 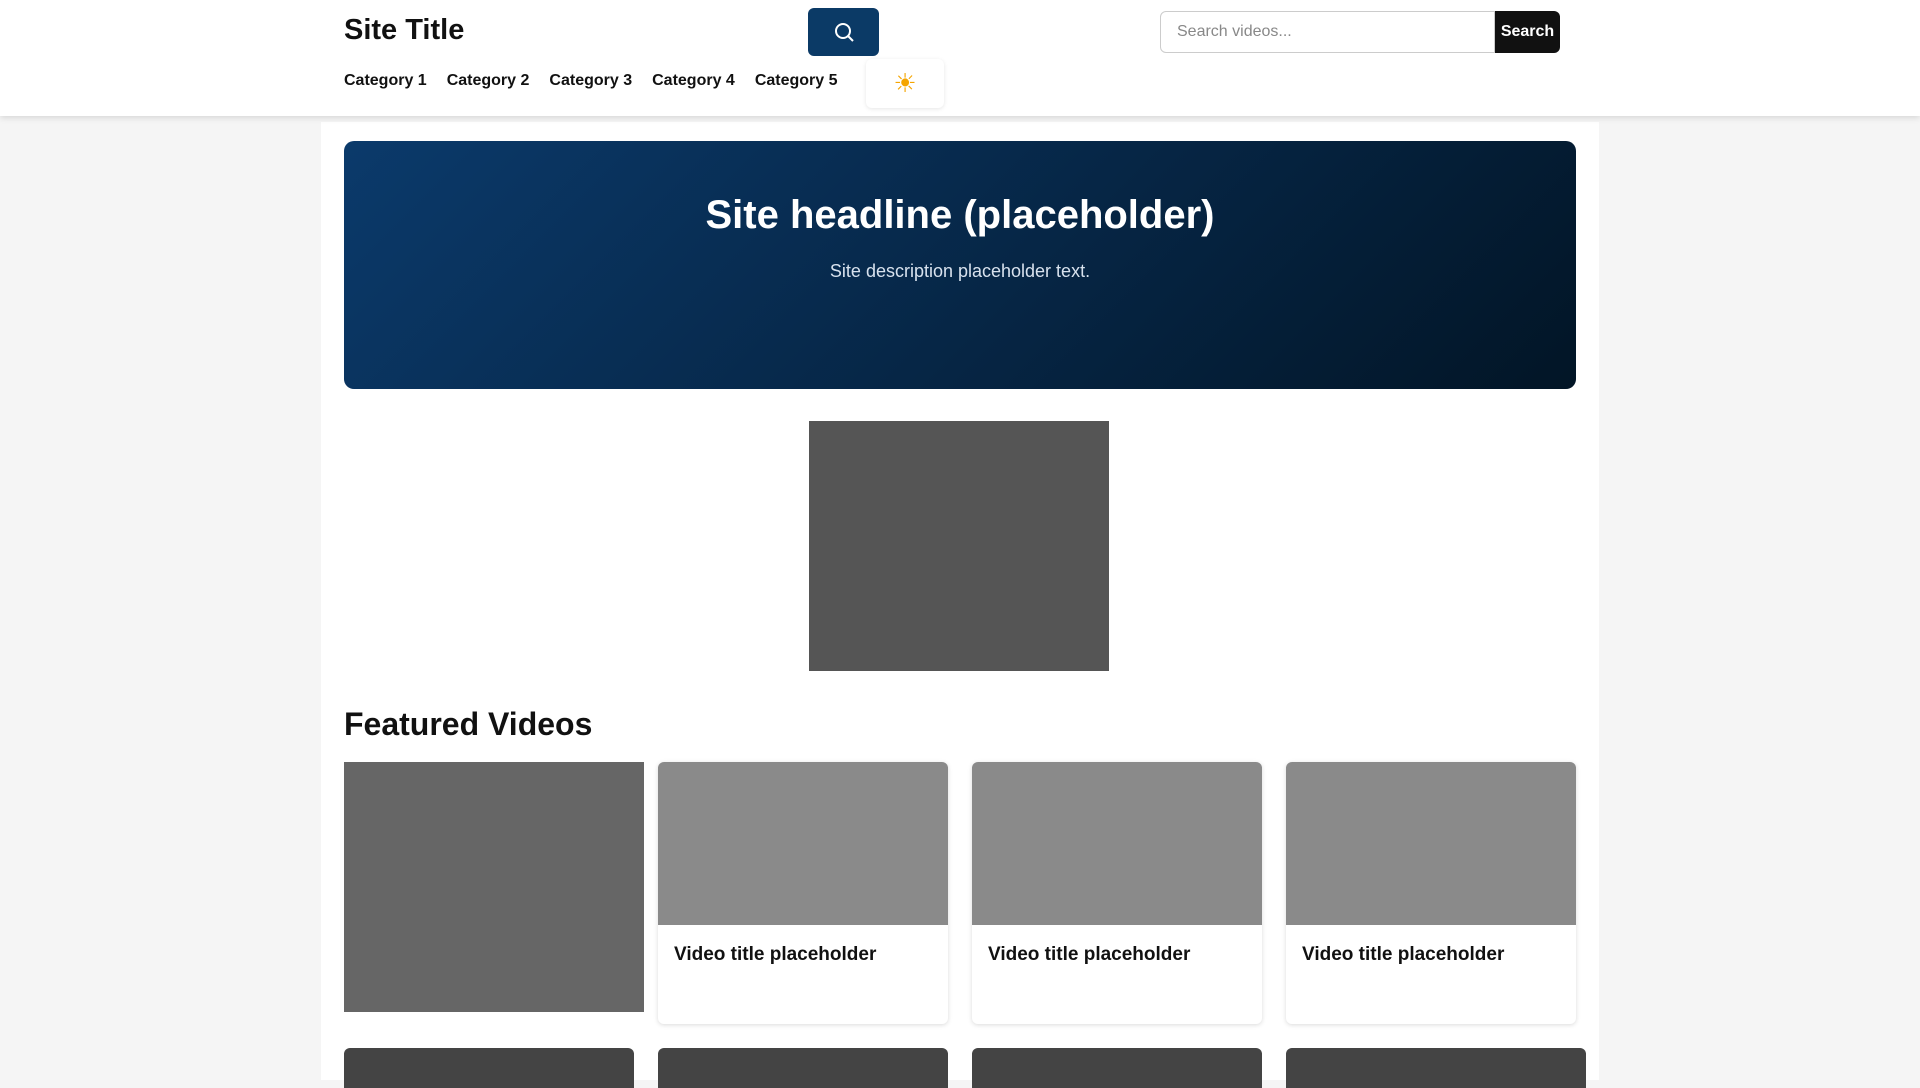 I want to click on ad-banner, so click(x=959, y=546).